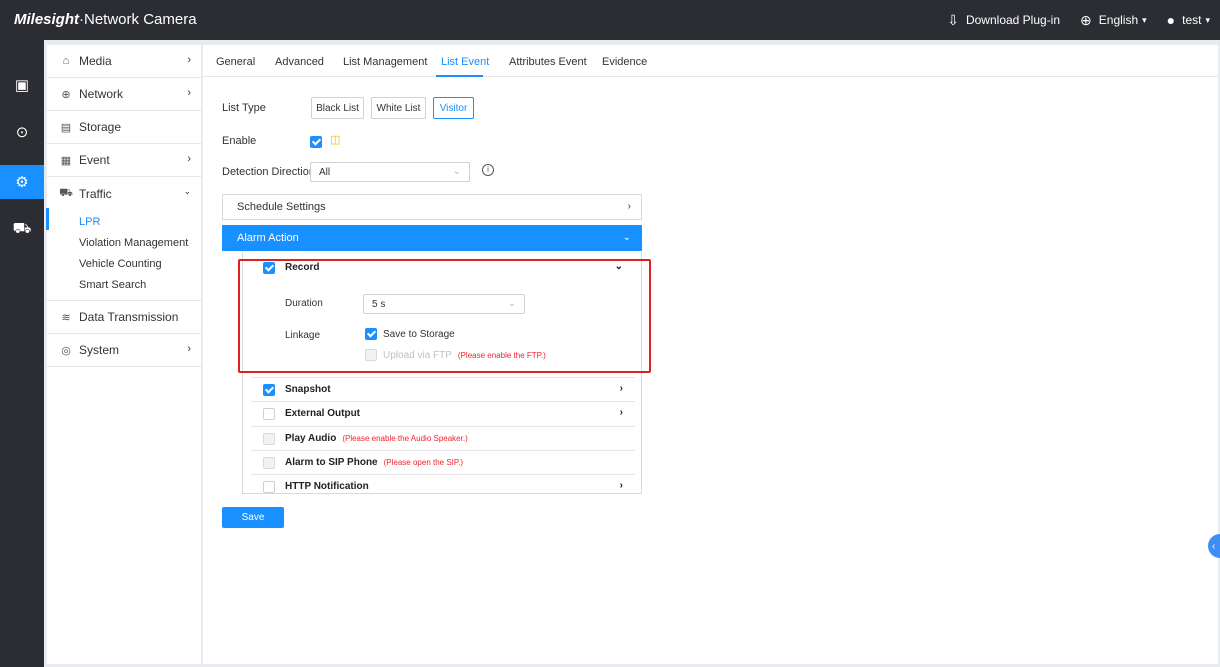 This screenshot has height=667, width=1220. I want to click on tab-list-management: List Management, so click(385, 62).